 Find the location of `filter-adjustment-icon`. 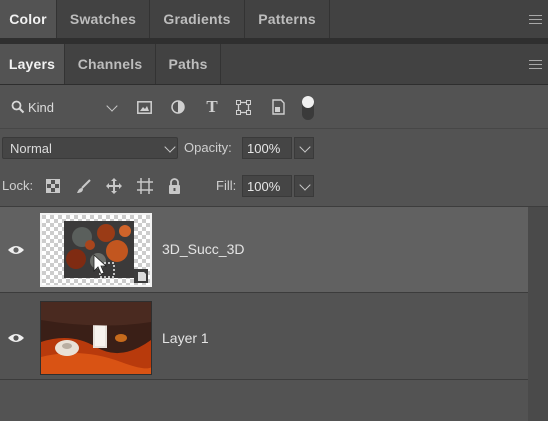

filter-adjustment-icon is located at coordinates (178, 107).